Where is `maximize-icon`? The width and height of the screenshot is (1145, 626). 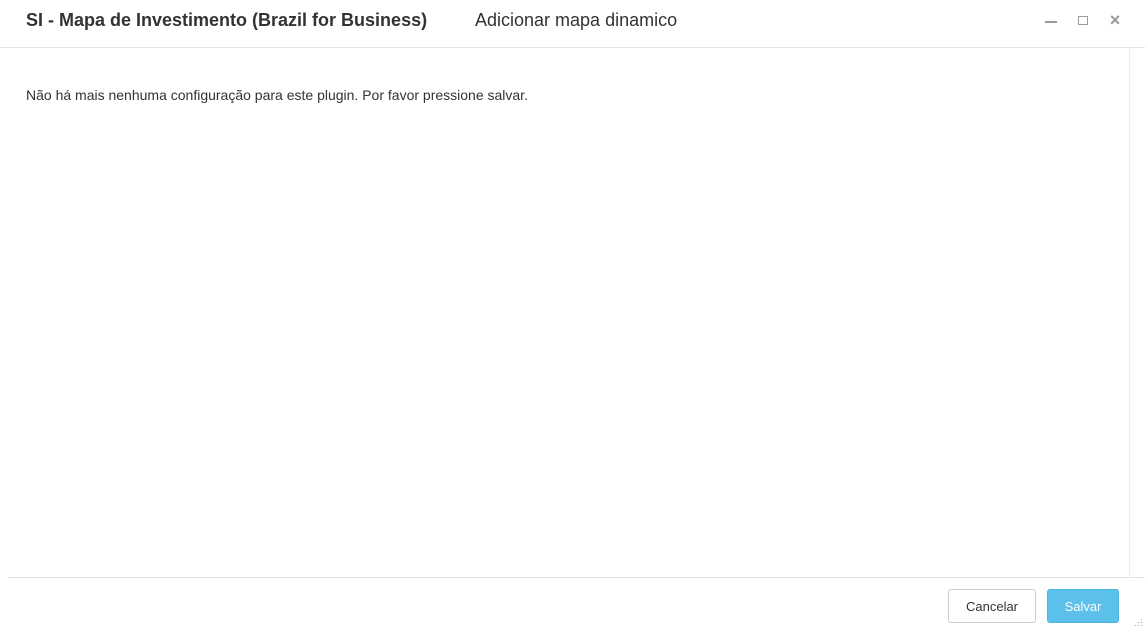
maximize-icon is located at coordinates (1083, 20).